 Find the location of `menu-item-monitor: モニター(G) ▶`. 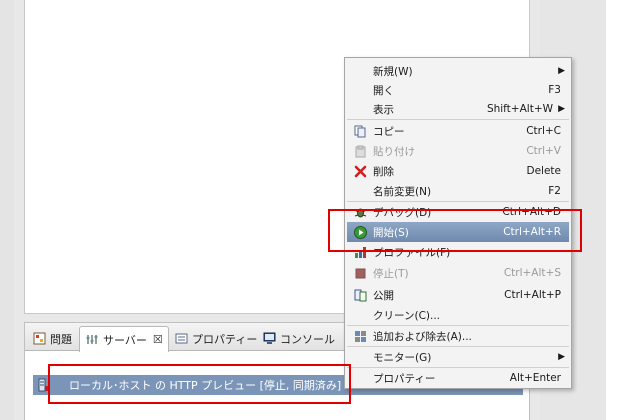

menu-item-monitor: モニター(G) ▶ is located at coordinates (458, 357).